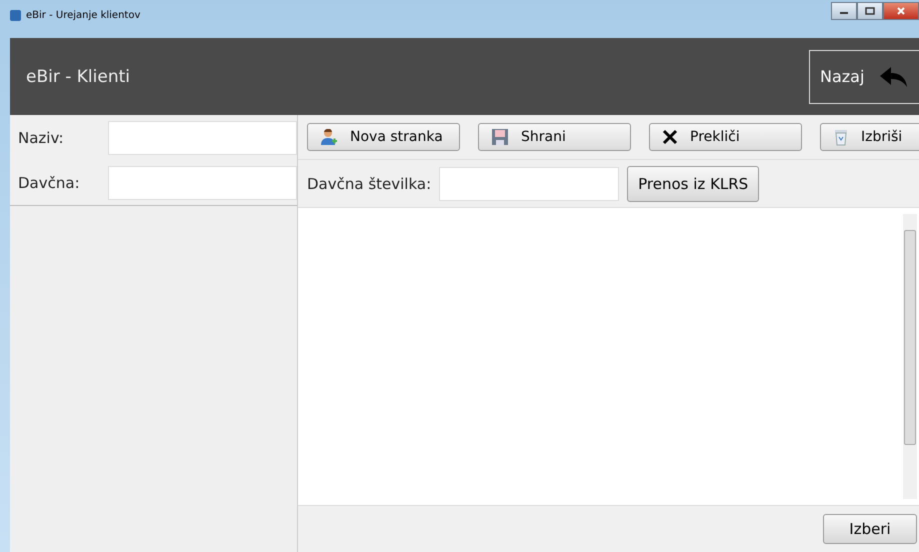  Describe the element at coordinates (15, 15) in the screenshot. I see `app-icon` at that location.